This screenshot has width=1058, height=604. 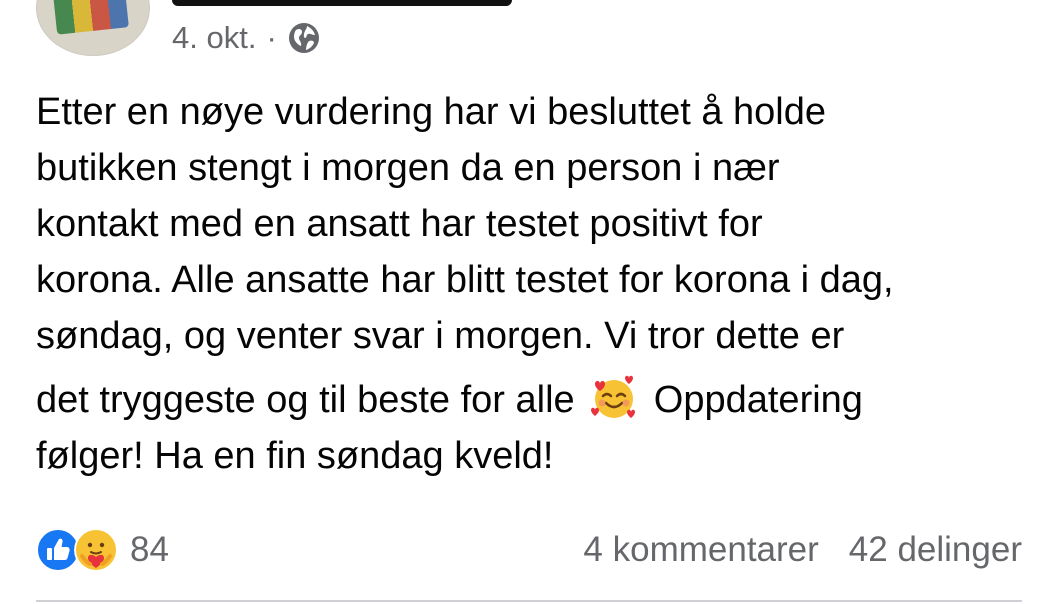 I want to click on avatar, so click(x=93, y=28).